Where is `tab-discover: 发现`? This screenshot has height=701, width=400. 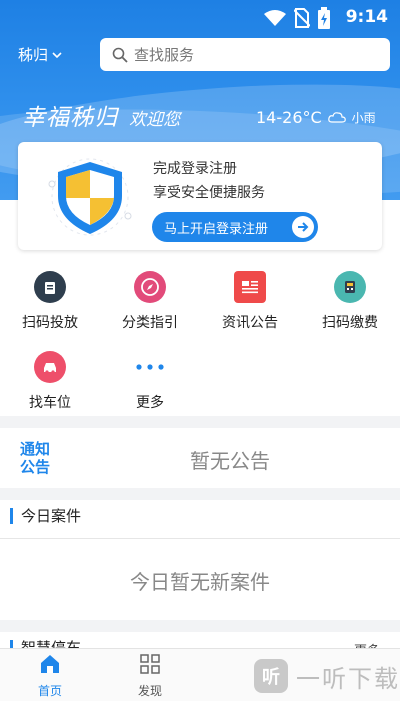
tab-discover: 发现 is located at coordinates (150, 676).